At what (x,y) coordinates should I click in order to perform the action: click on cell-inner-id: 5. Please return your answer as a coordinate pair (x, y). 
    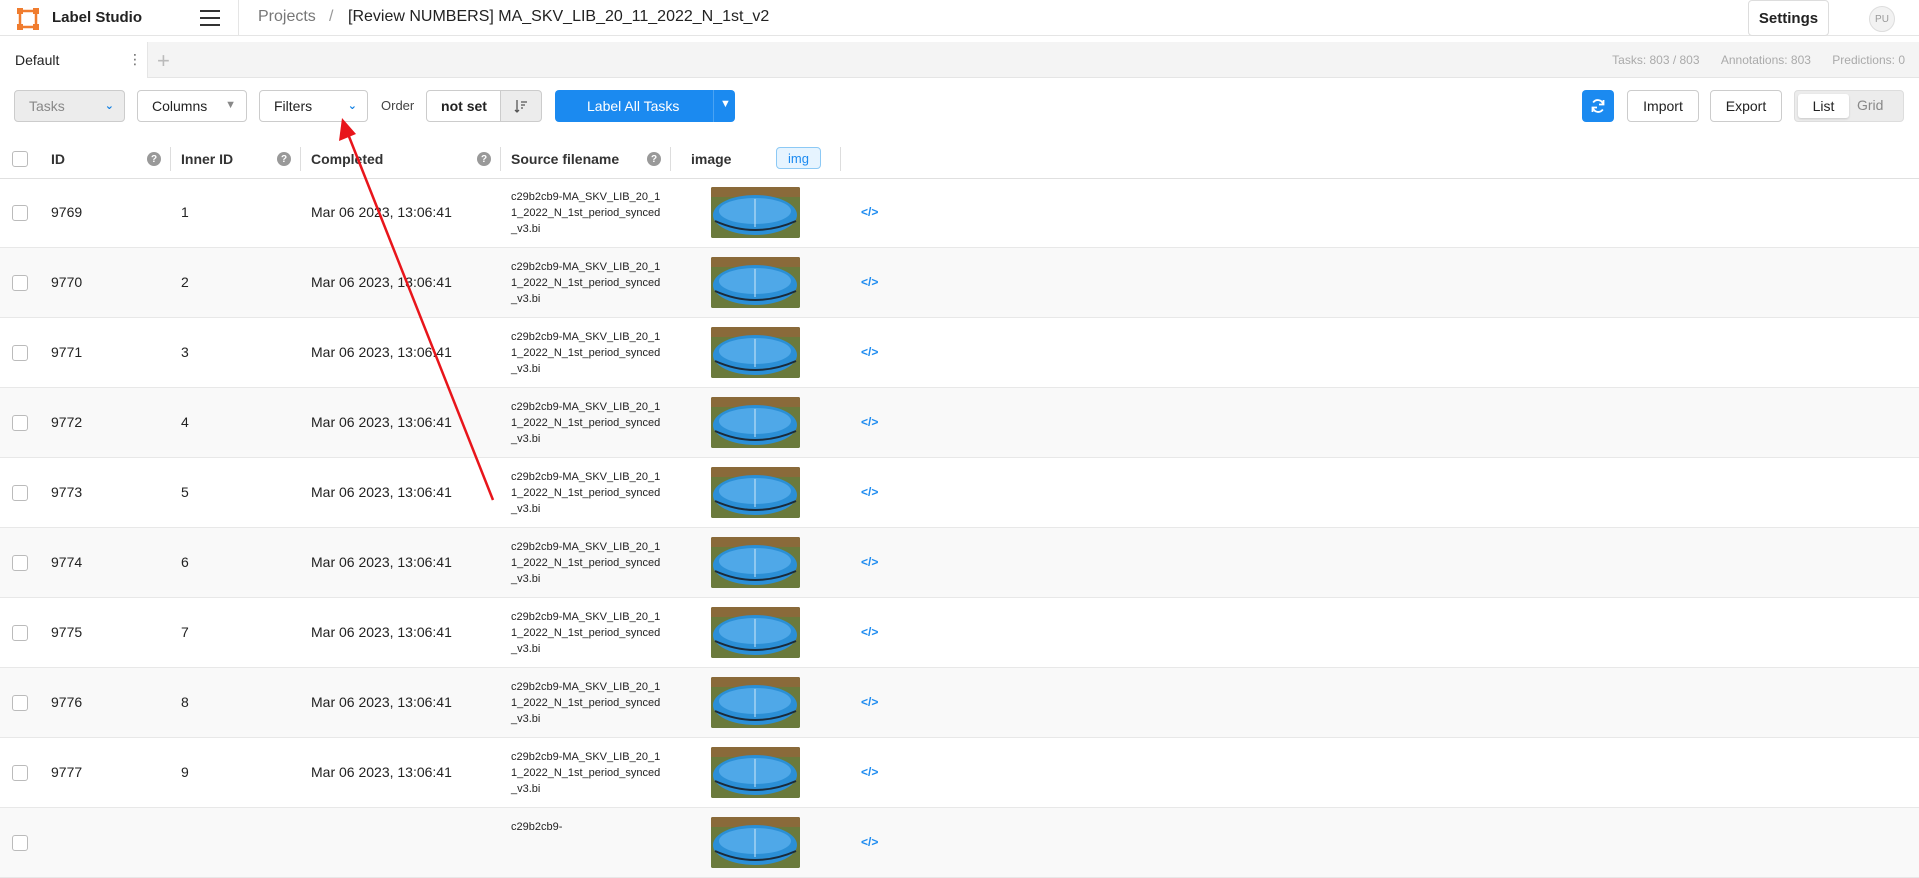
    Looking at the image, I should click on (185, 492).